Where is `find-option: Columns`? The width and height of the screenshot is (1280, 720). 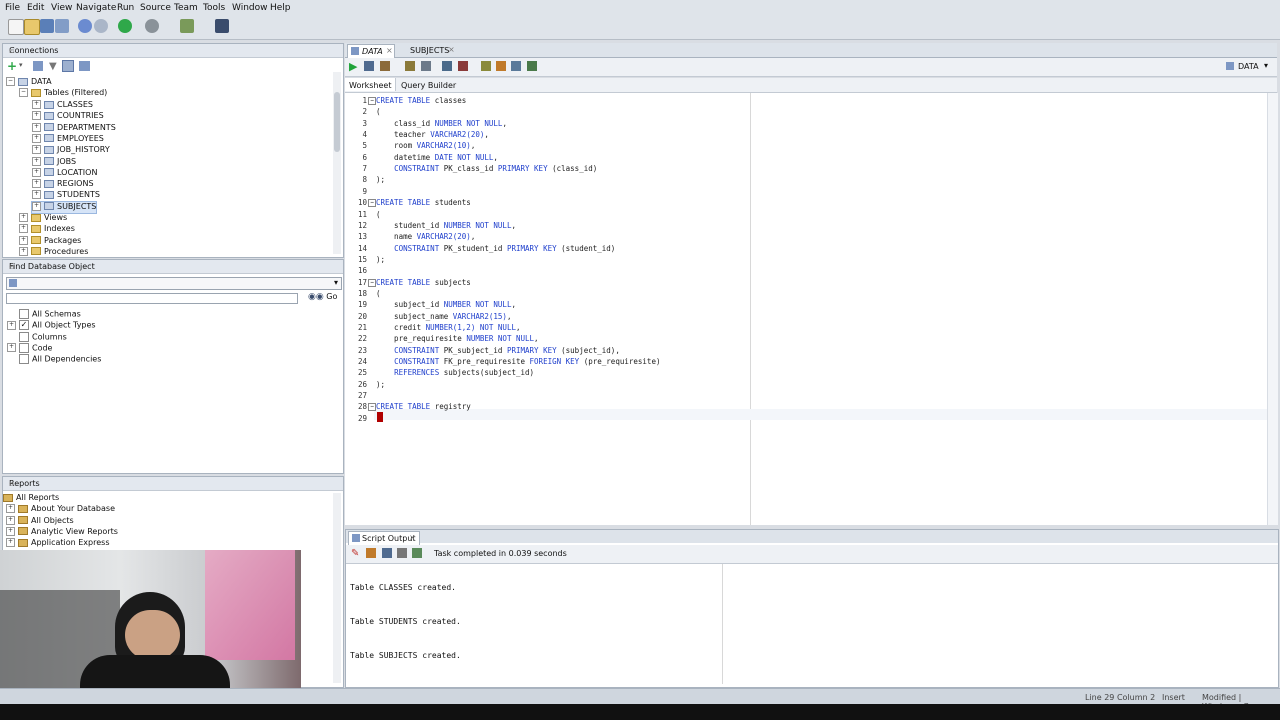
find-option: Columns is located at coordinates (37, 337).